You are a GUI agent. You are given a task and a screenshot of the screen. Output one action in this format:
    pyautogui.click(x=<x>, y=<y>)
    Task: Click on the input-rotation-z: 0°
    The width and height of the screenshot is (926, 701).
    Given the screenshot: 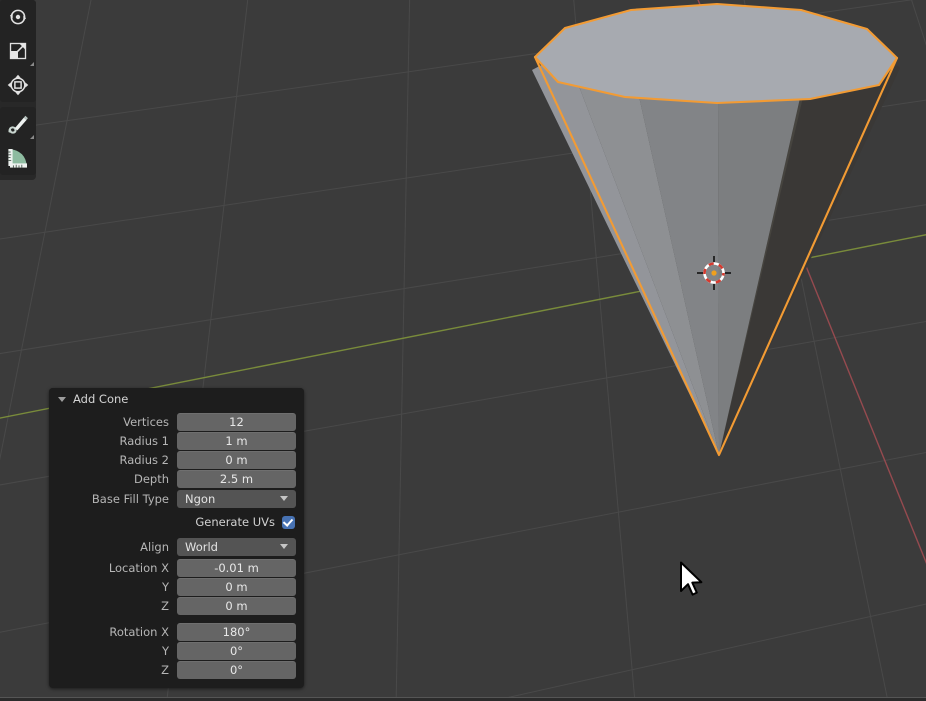 What is the action you would take?
    pyautogui.click(x=236, y=669)
    